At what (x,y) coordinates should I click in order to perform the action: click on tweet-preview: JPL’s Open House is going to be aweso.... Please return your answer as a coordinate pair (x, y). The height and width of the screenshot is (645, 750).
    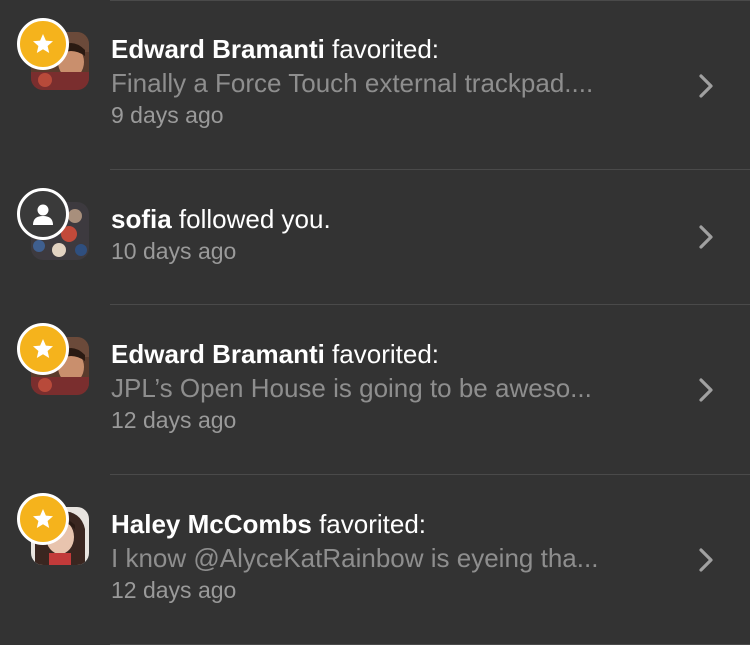
    Looking at the image, I should click on (351, 388).